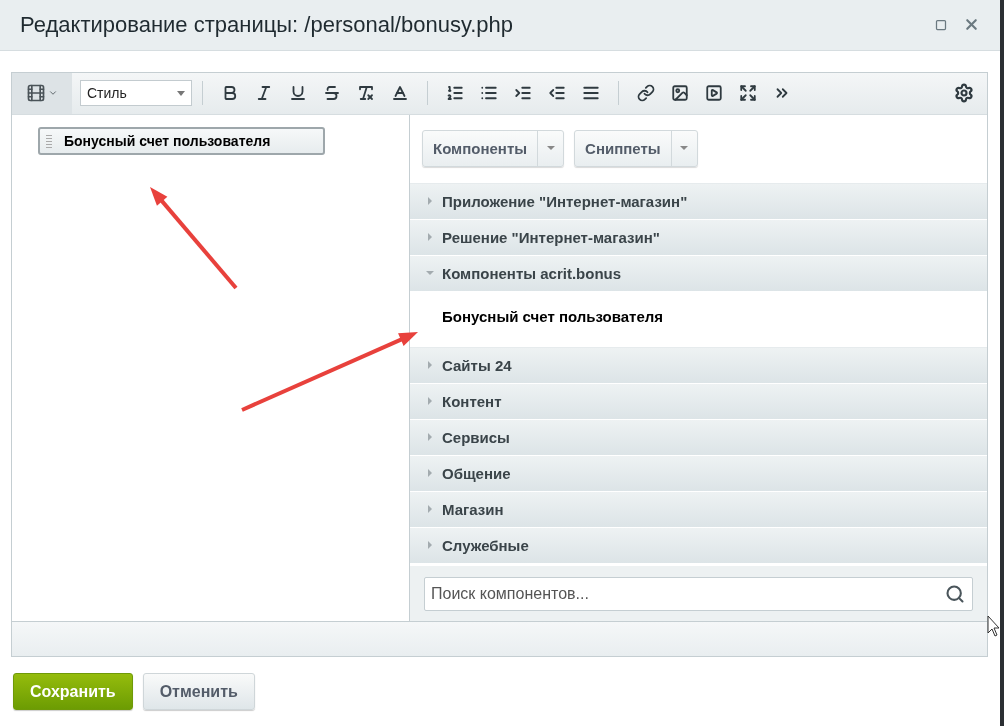  What do you see at coordinates (698, 401) in the screenshot?
I see `section-header: Контент` at bounding box center [698, 401].